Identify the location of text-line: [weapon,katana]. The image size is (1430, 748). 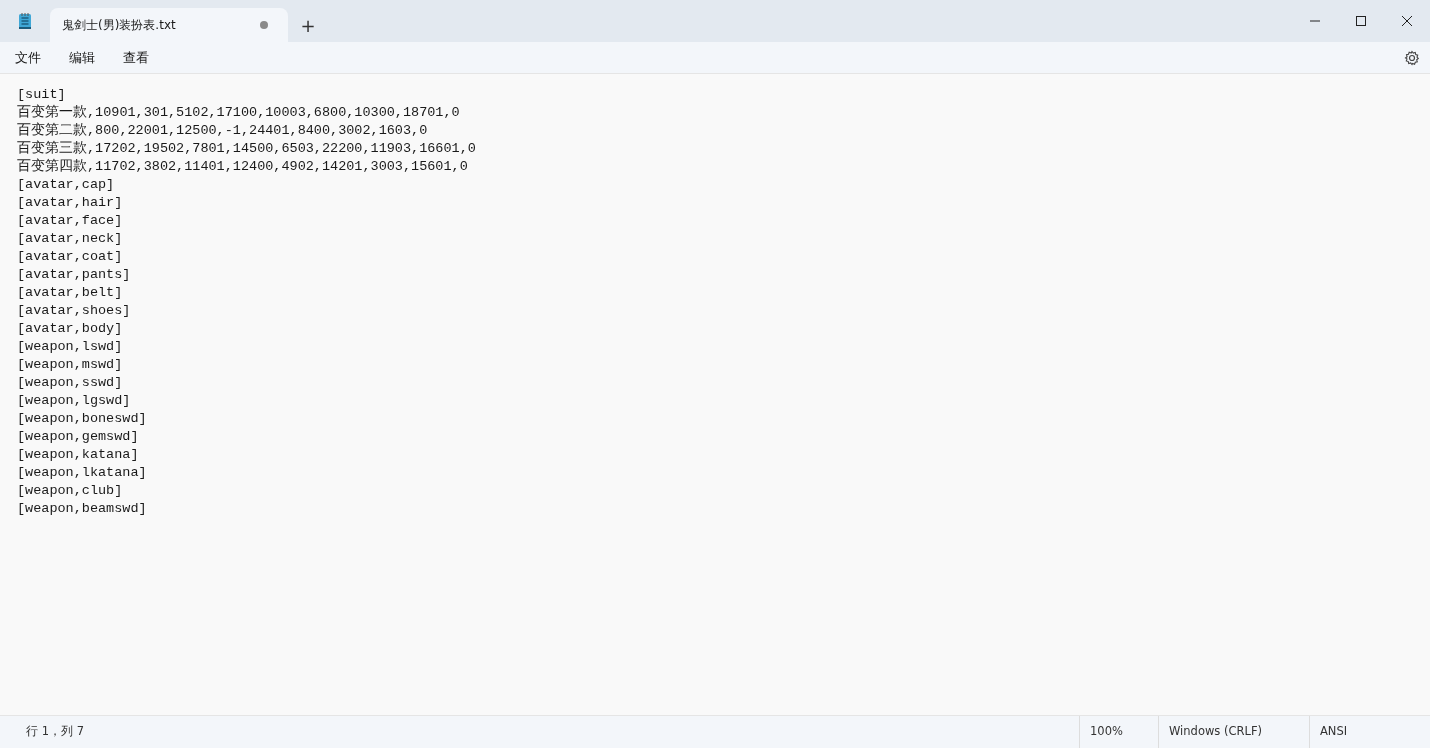
(78, 455).